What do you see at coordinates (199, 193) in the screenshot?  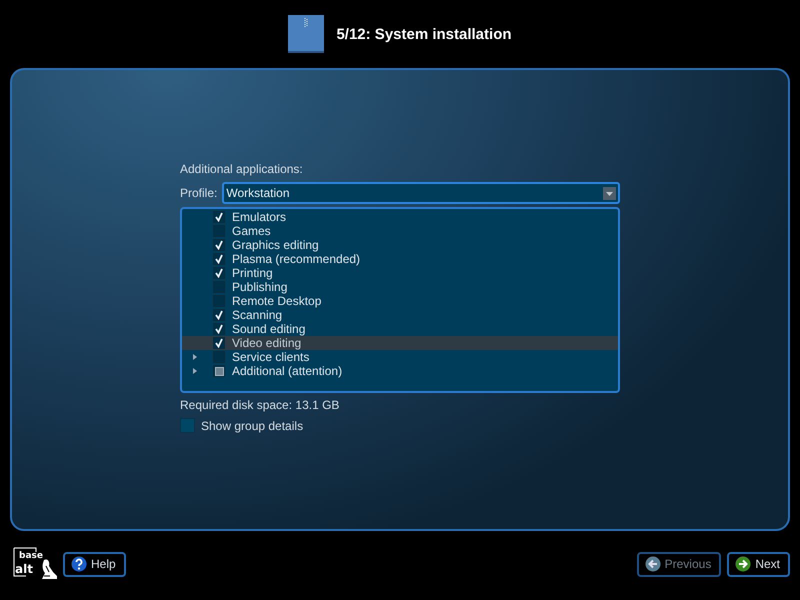 I see `profile-label: Profile:` at bounding box center [199, 193].